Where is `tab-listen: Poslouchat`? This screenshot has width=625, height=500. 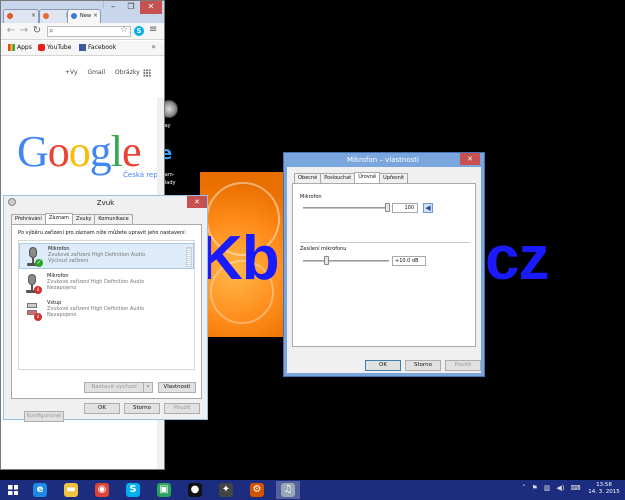
tab-listen: Poslouchat is located at coordinates (338, 178).